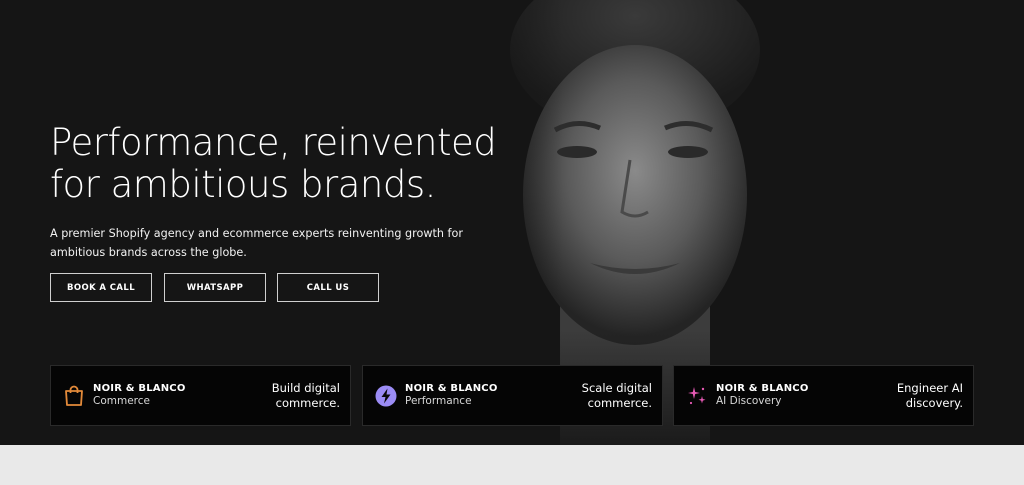  What do you see at coordinates (616, 395) in the screenshot?
I see `card-tagline: Scale digital commerce.` at bounding box center [616, 395].